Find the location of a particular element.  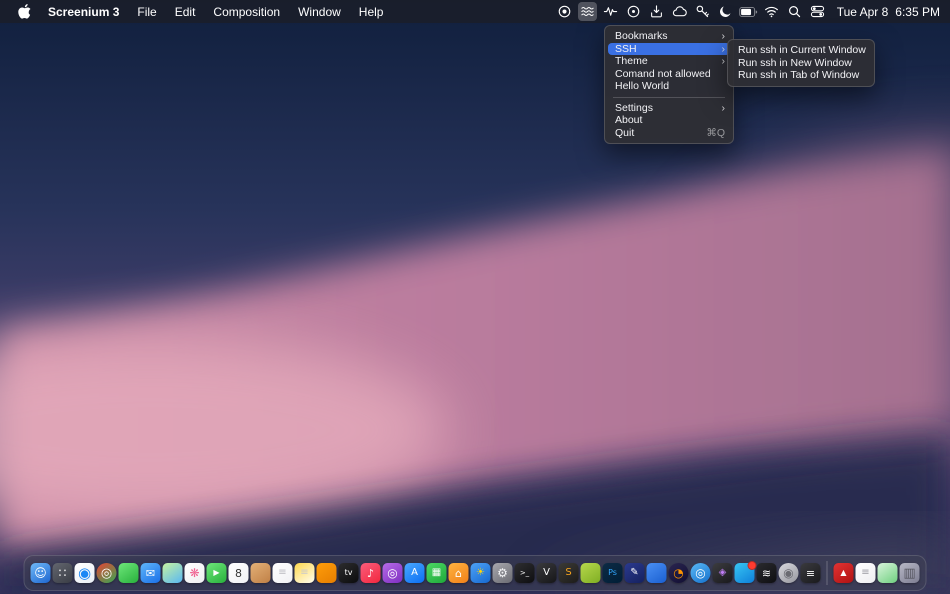

dock-numbers-icon: ▦ is located at coordinates (436, 573).